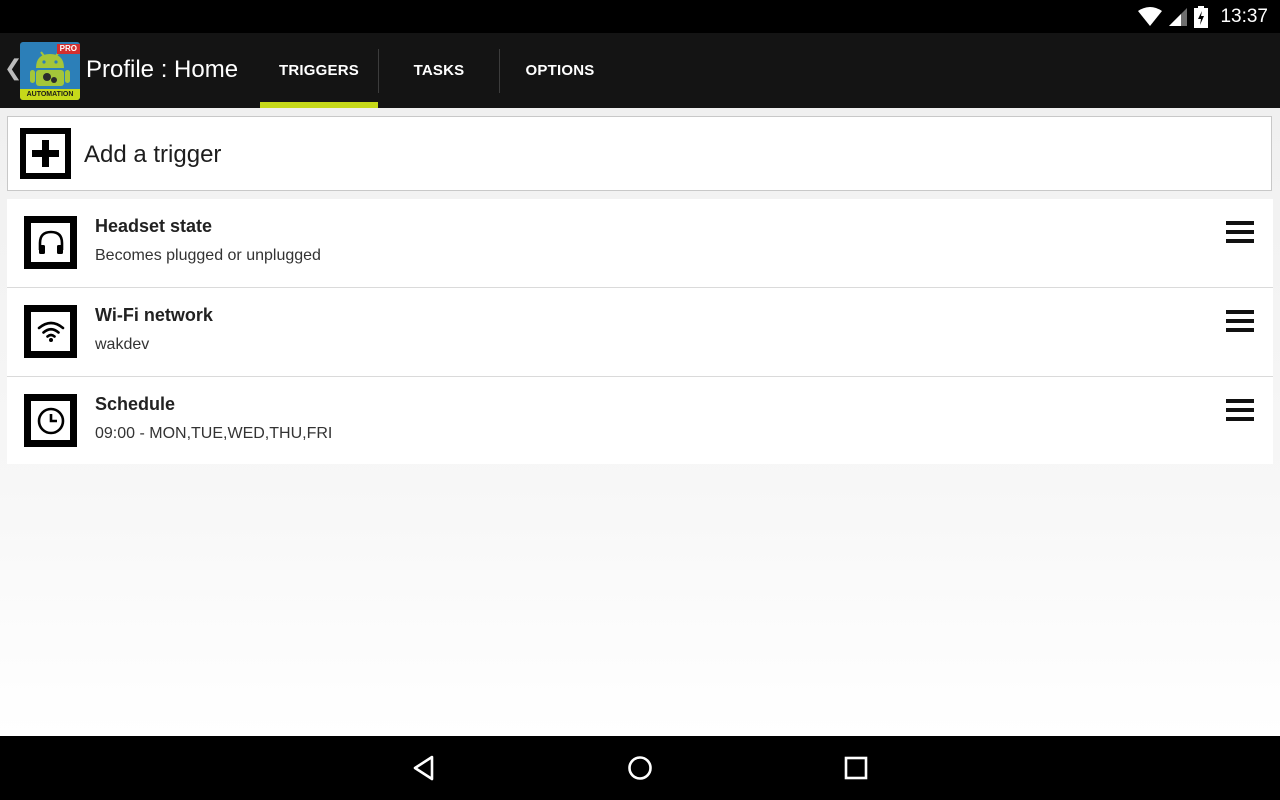  What do you see at coordinates (162, 69) in the screenshot?
I see `page-title: Profile : Home` at bounding box center [162, 69].